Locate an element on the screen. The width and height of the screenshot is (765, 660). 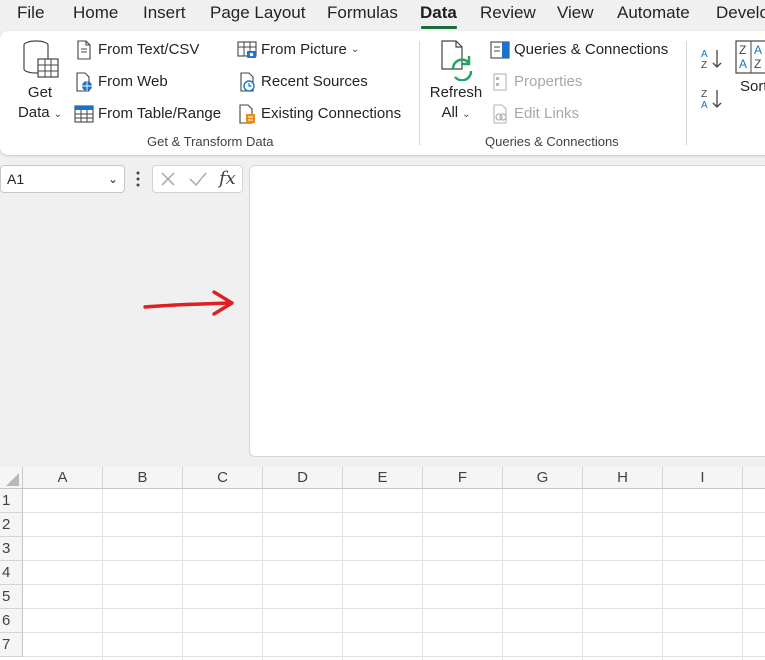
queries-pane-icon is located at coordinates (500, 50).